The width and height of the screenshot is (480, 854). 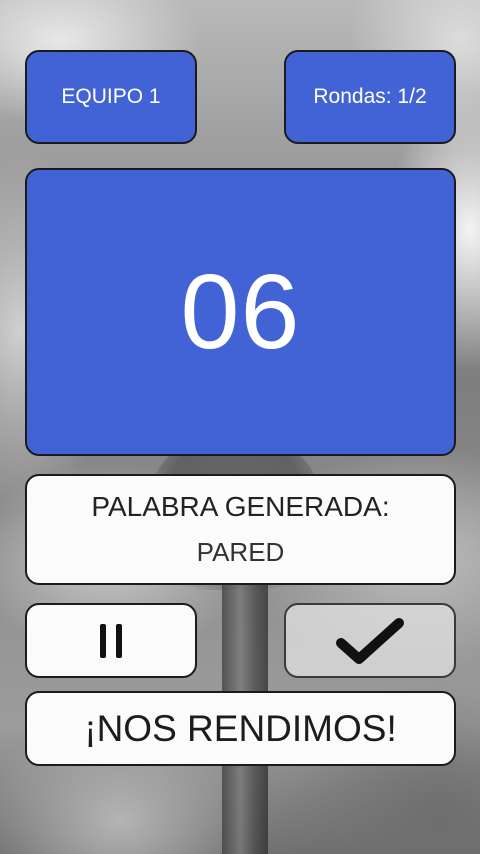 I want to click on rounds-indicator: Rondas: 1/2, so click(x=370, y=97).